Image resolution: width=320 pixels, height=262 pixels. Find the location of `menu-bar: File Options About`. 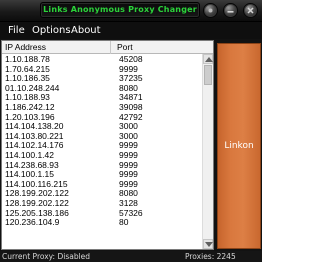

menu-bar: File Options About is located at coordinates (131, 30).